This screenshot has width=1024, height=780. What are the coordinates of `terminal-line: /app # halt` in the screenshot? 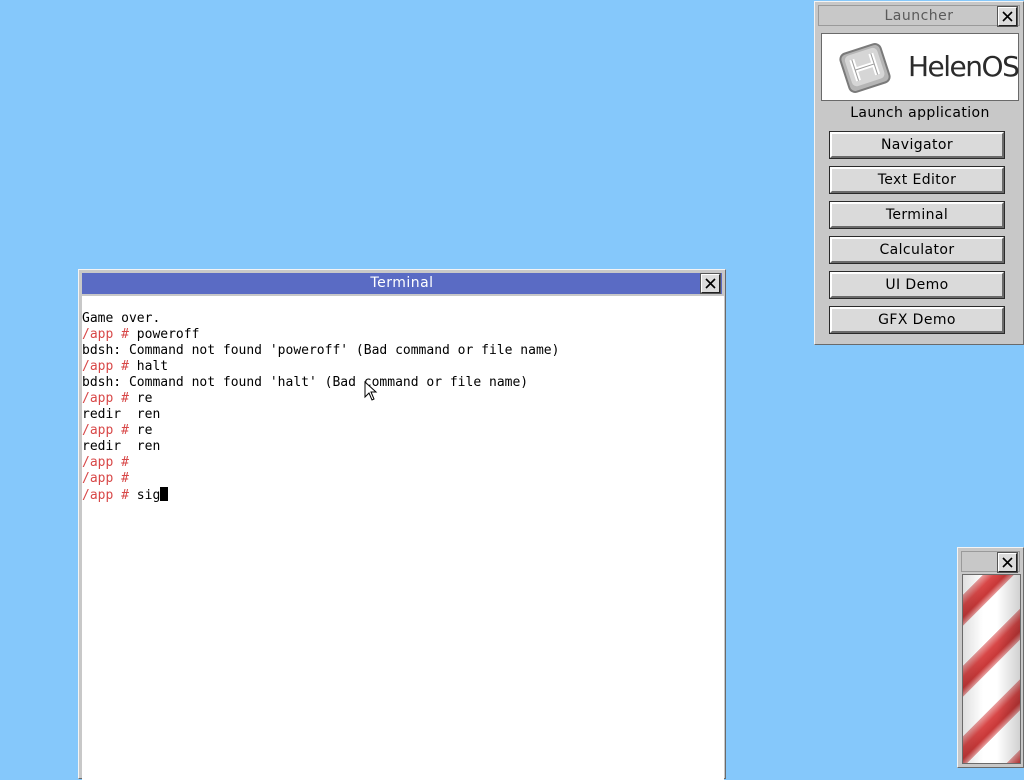 It's located at (125, 367).